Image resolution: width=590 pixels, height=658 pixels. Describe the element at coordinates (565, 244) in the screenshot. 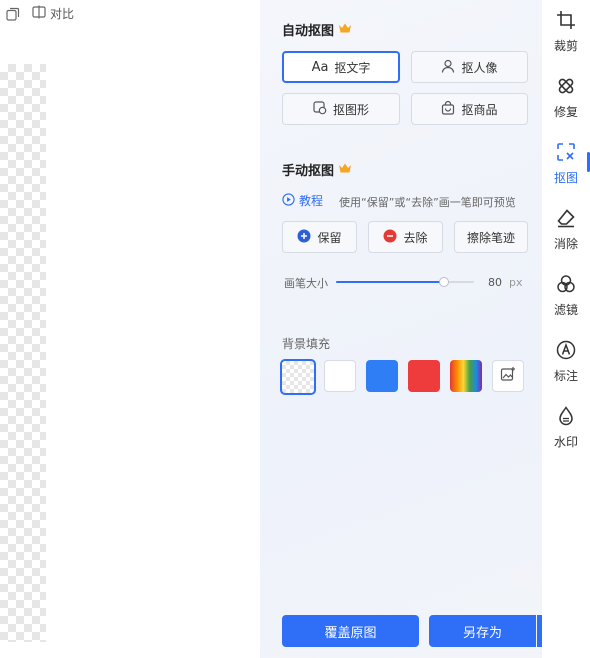

I see `tool-eliminate-label: 消除` at that location.